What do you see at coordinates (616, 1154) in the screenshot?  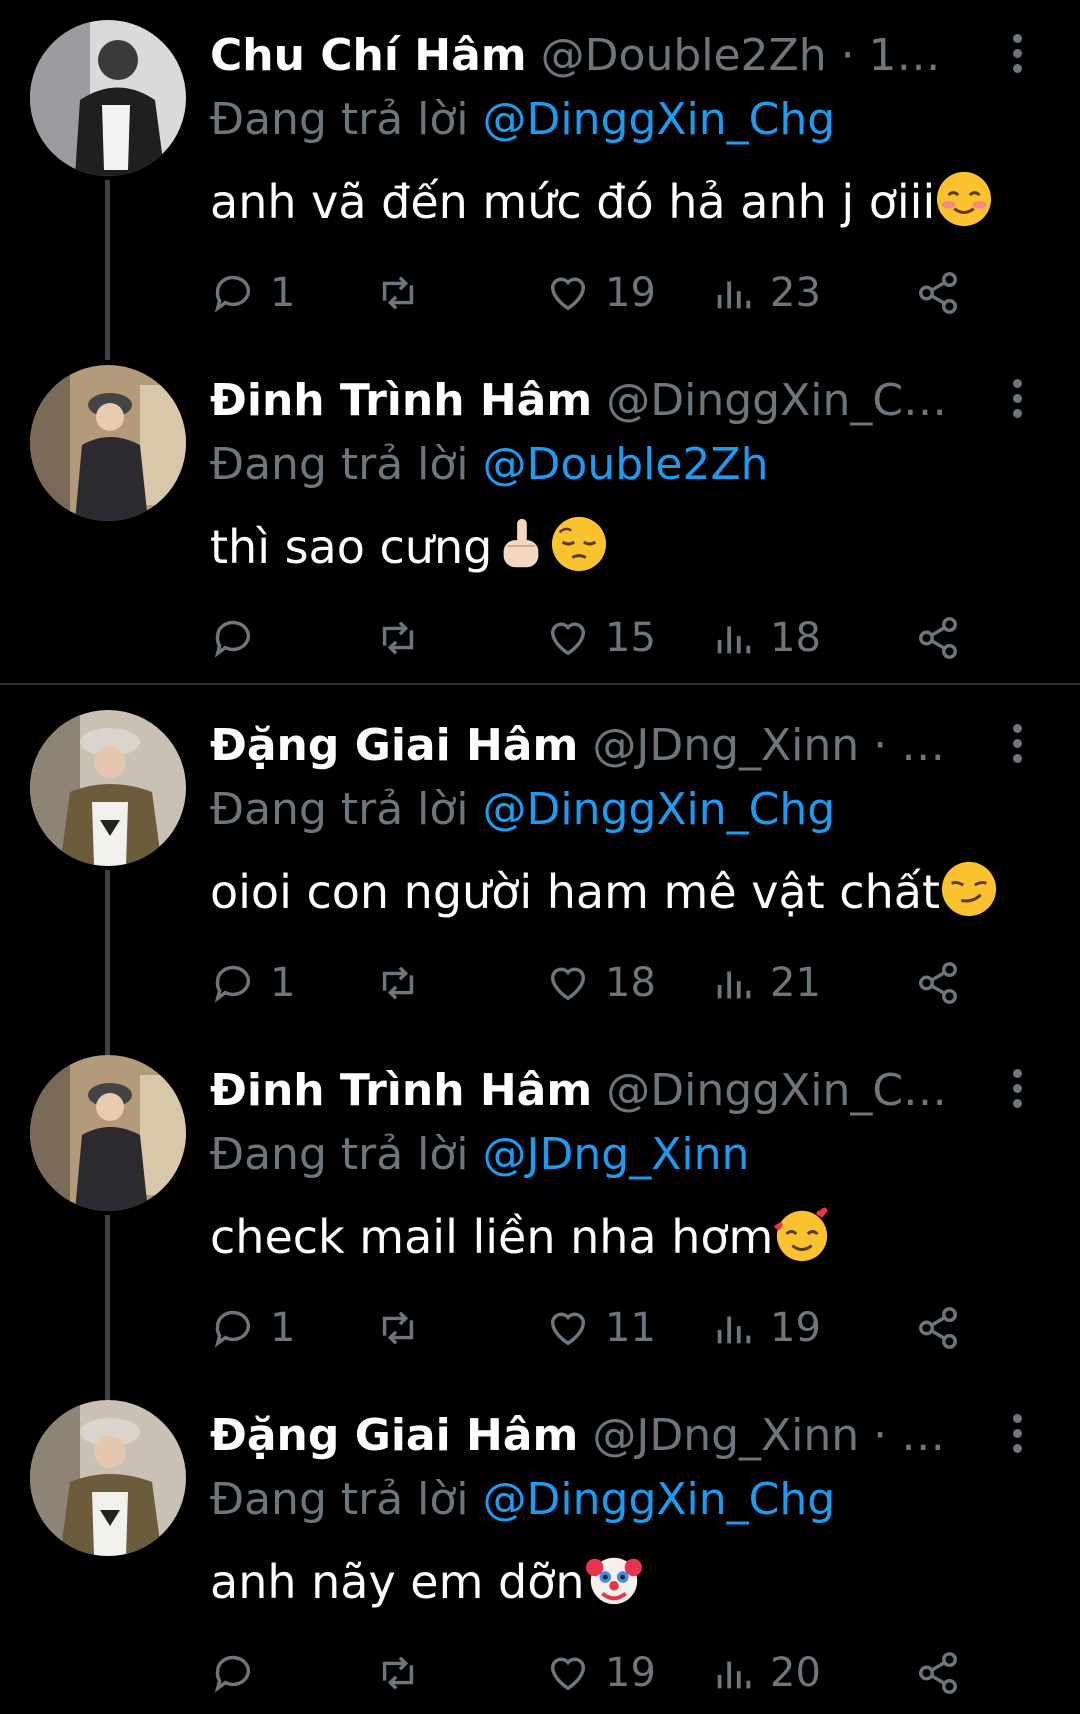 I see `mention-link: @JDng_Xinn` at bounding box center [616, 1154].